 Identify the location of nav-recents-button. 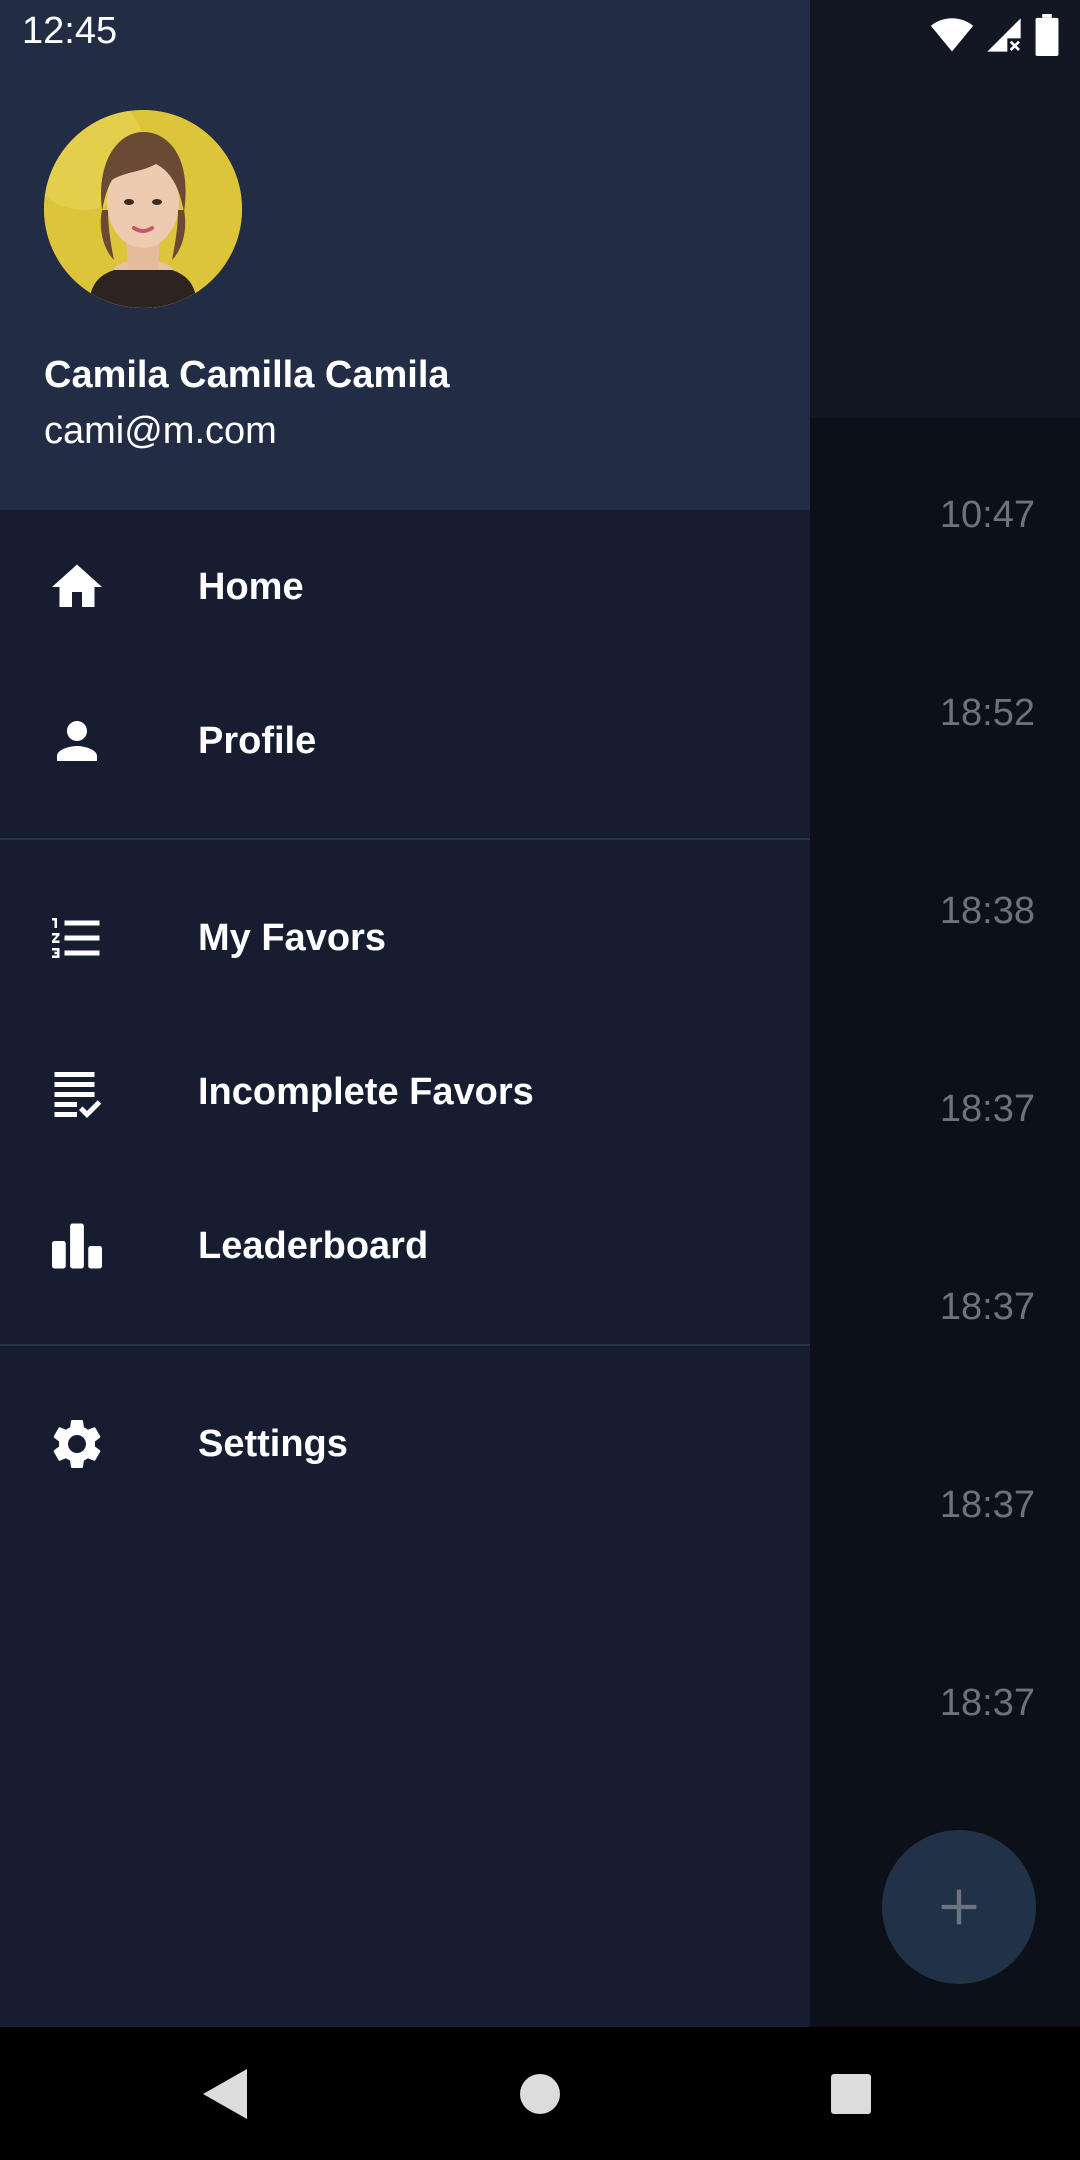
(851, 2094).